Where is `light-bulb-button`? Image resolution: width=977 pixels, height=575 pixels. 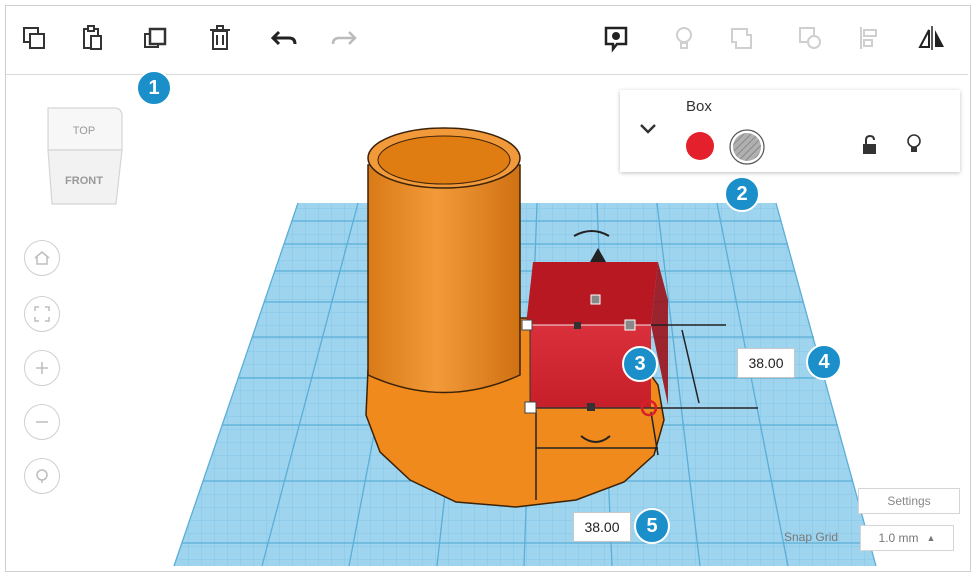 light-bulb-button is located at coordinates (684, 38).